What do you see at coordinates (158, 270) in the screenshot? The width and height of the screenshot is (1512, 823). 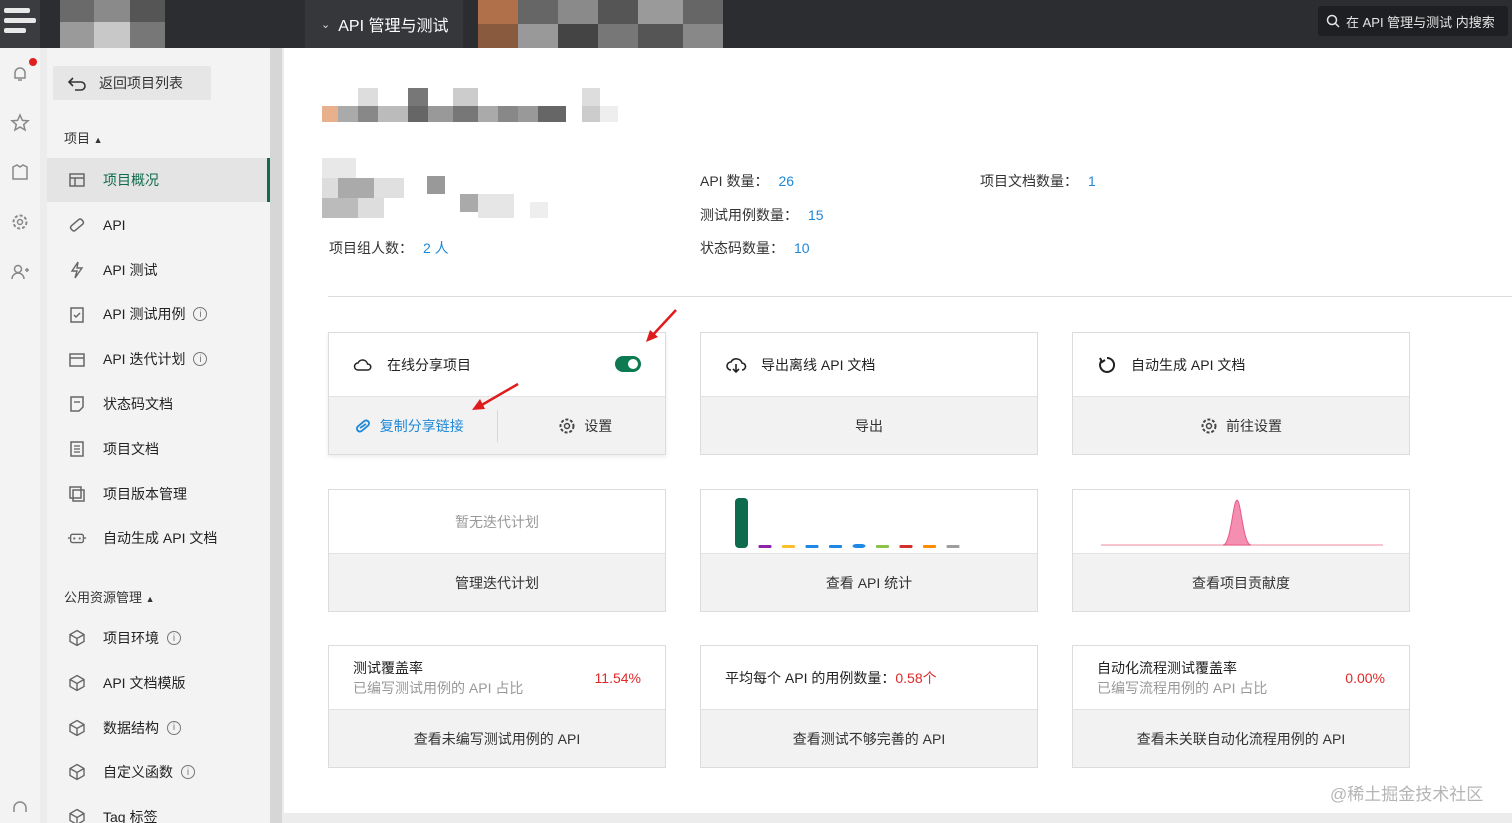 I see `sidebar-item: API 测试` at bounding box center [158, 270].